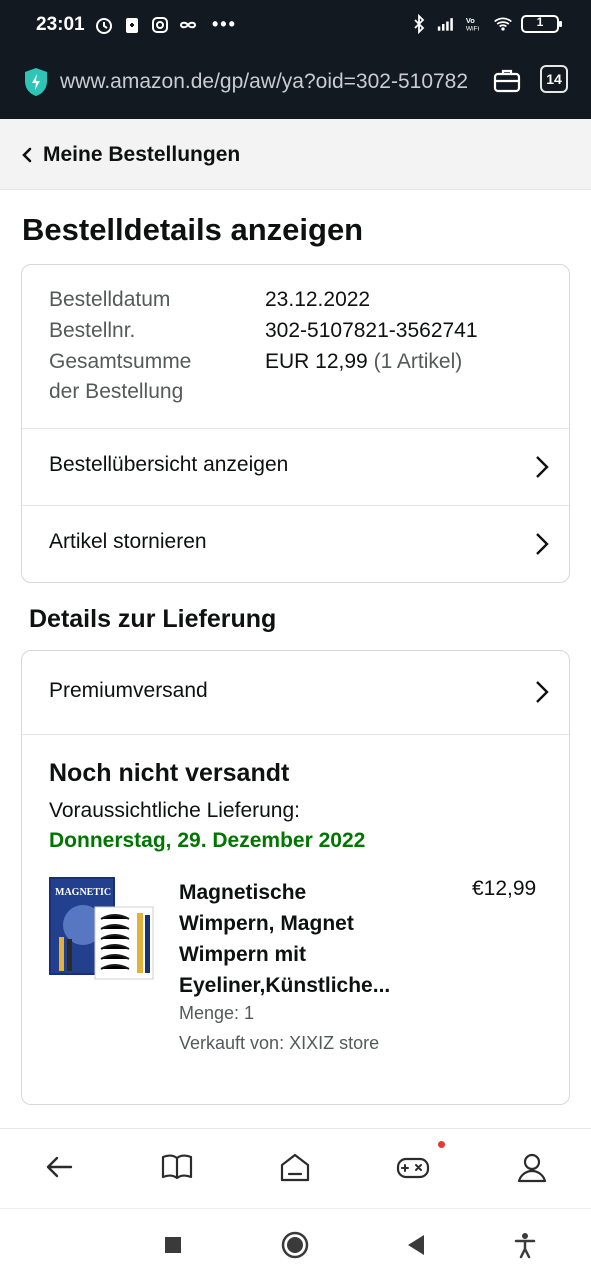 The height and width of the screenshot is (1280, 591). I want to click on order-date-label: Bestelldatum, so click(110, 299).